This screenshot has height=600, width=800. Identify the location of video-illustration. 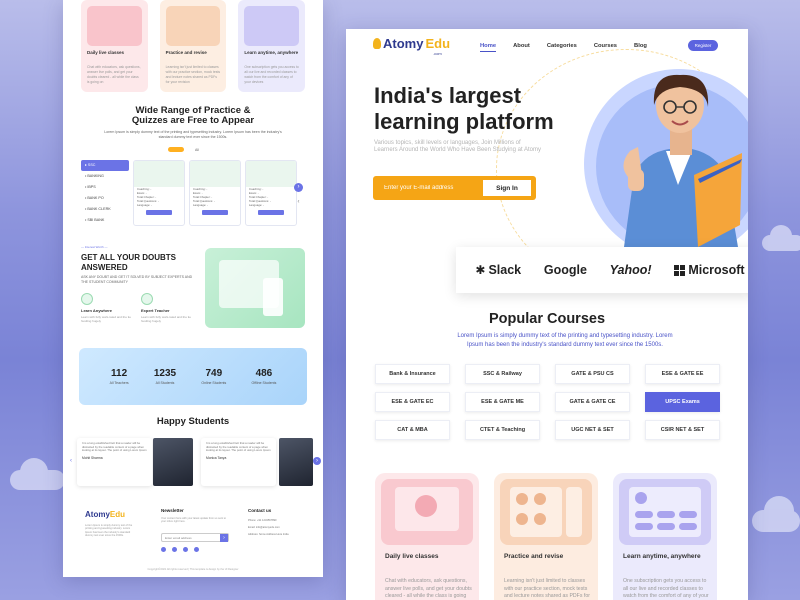
(272, 26).